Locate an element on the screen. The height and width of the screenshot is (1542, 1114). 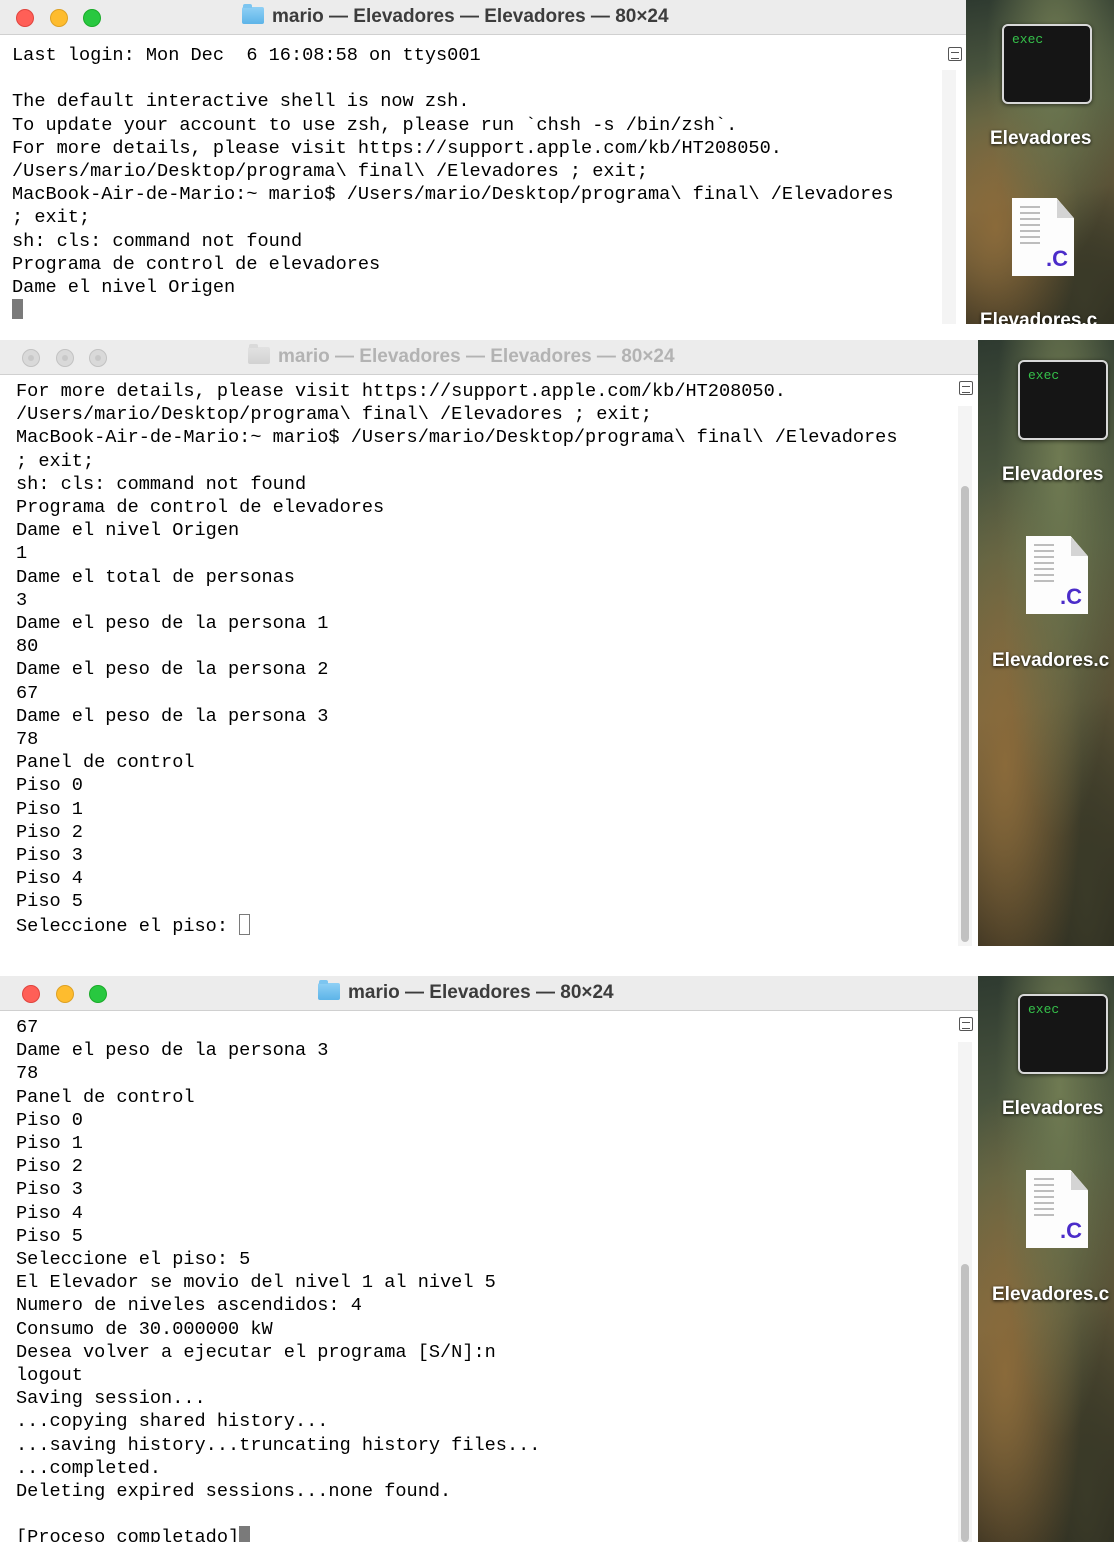
window-title: mario — Elevadores — 80×24 is located at coordinates (466, 992).